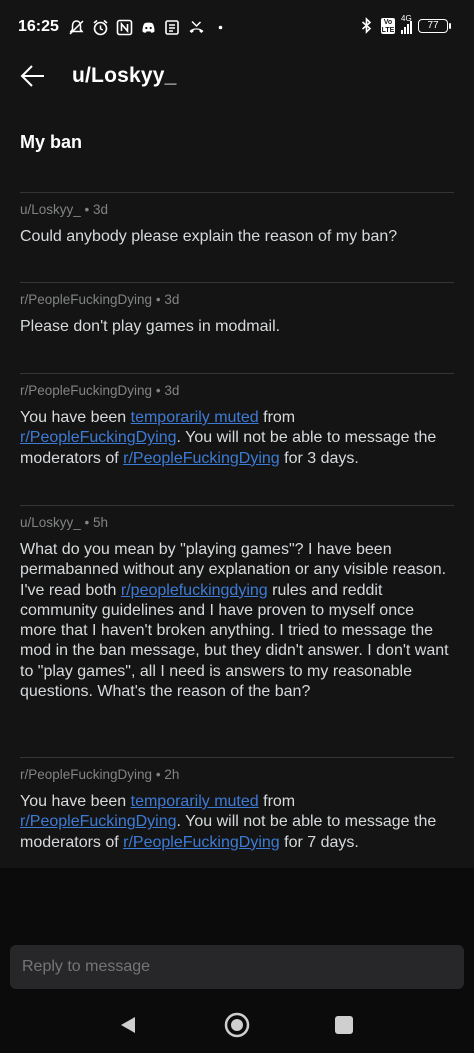  I want to click on nav-back-icon, so click(128, 1027).